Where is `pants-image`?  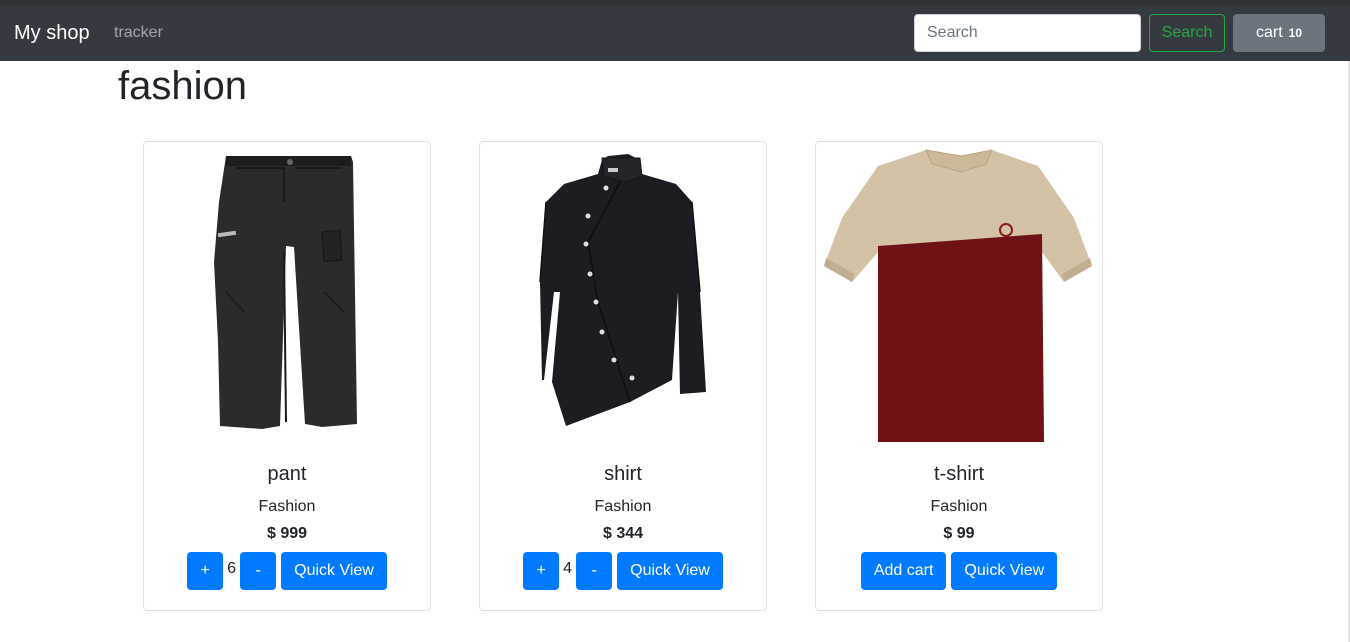 pants-image is located at coordinates (285, 292).